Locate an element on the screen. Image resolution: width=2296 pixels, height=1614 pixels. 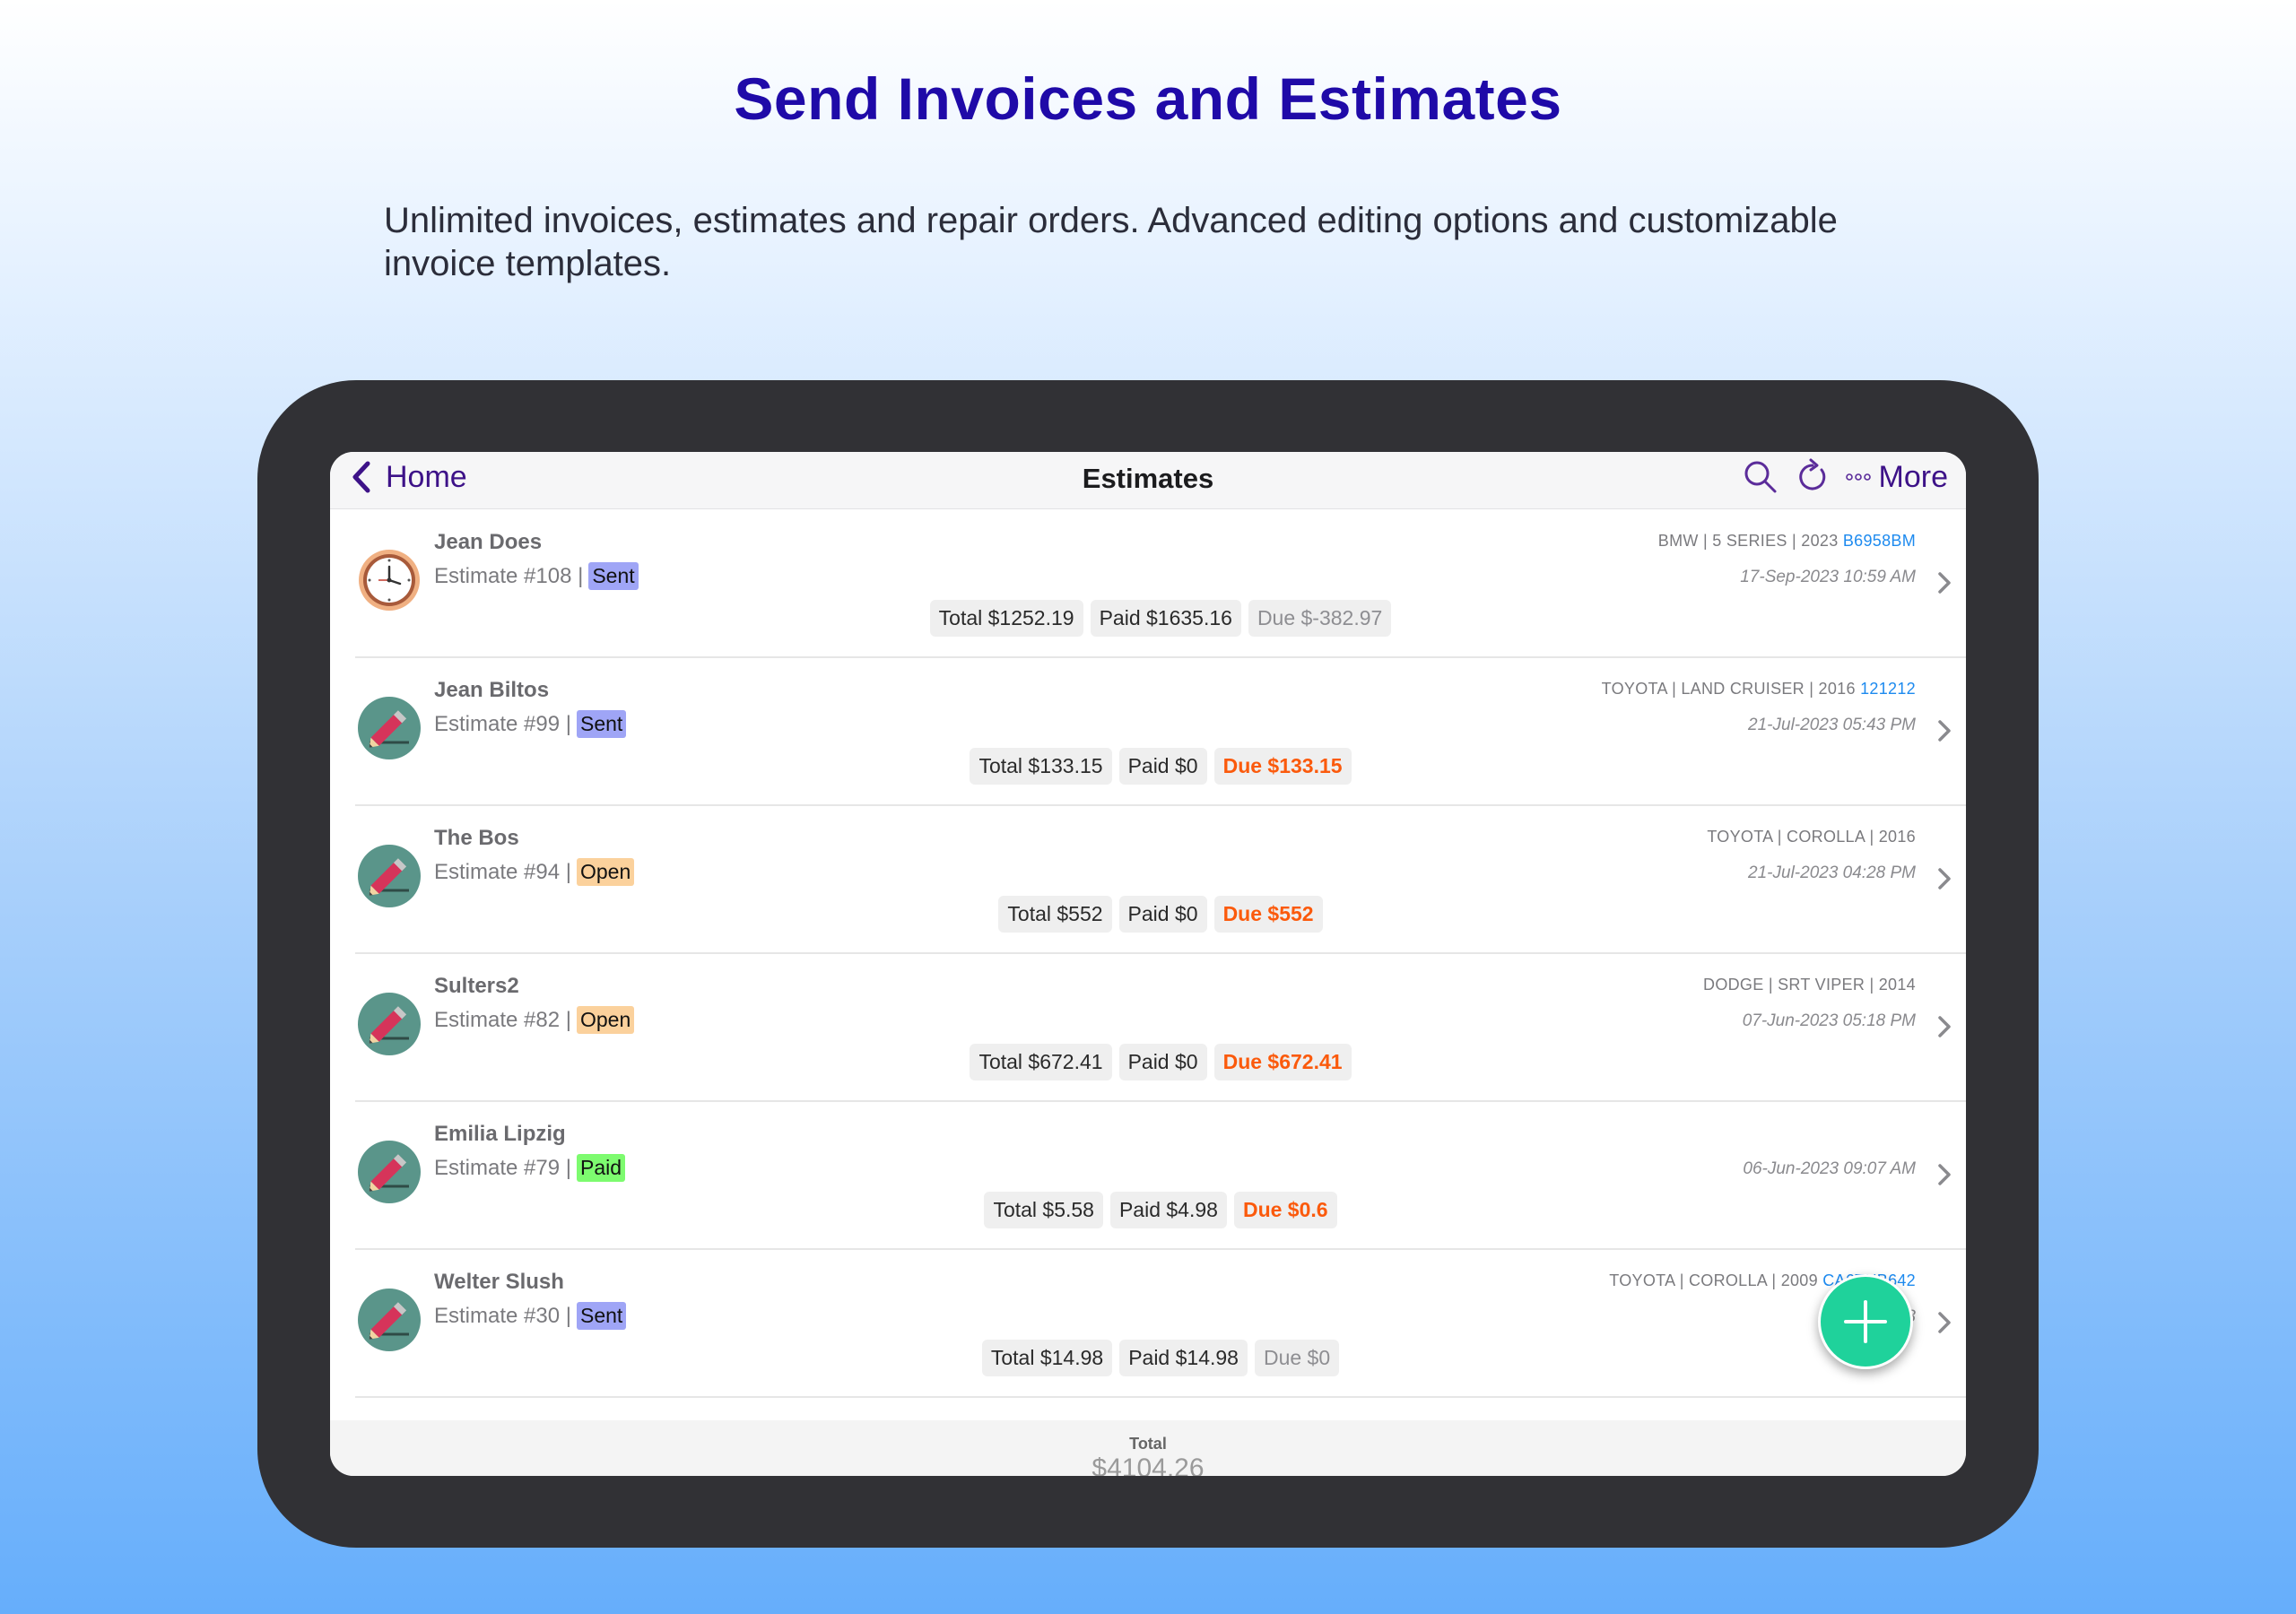
estimate-number: Estimate #108 | is located at coordinates (509, 575).